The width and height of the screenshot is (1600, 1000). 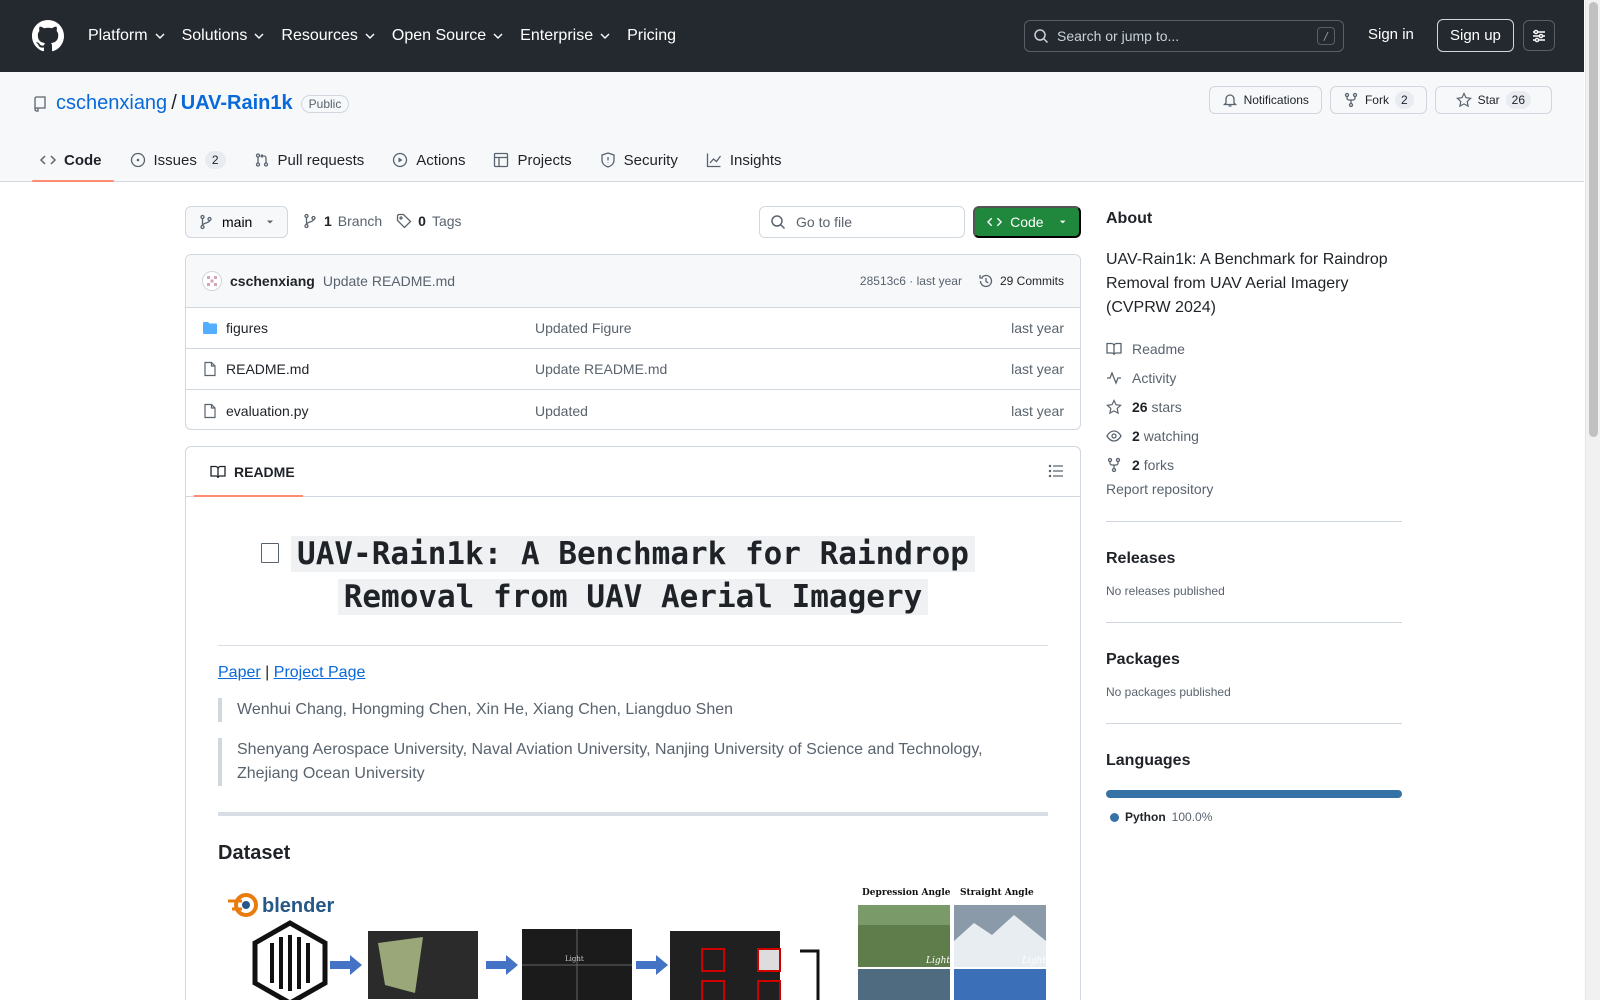 I want to click on tag-icon, so click(x=404, y=221).